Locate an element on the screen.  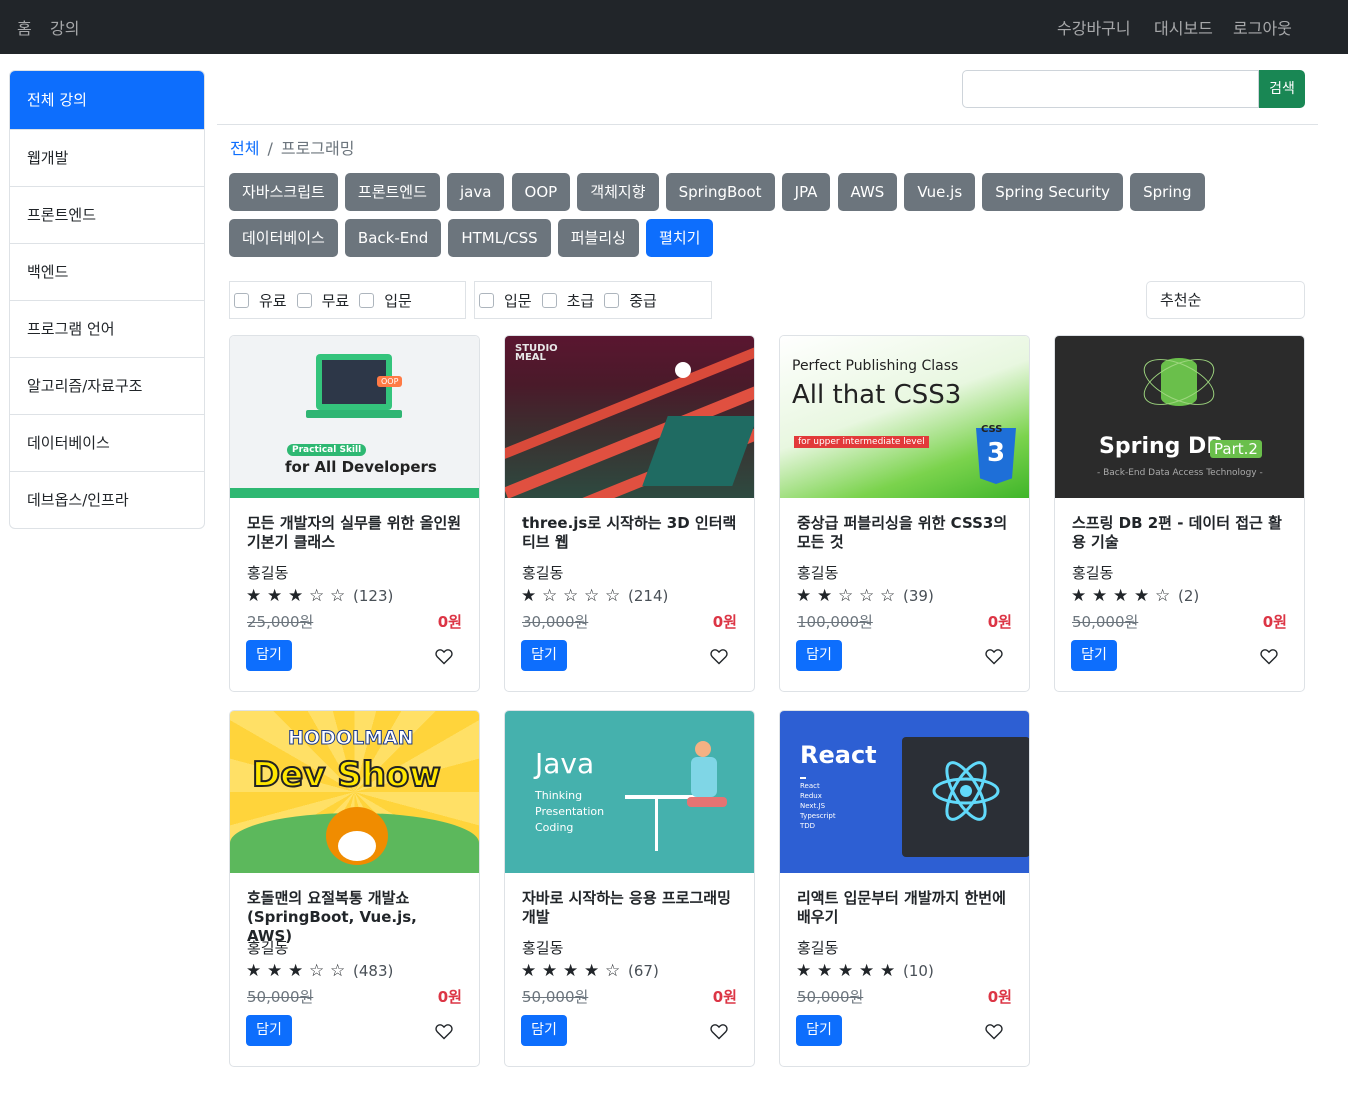
nav-courses-link: 강의 is located at coordinates (64, 27).